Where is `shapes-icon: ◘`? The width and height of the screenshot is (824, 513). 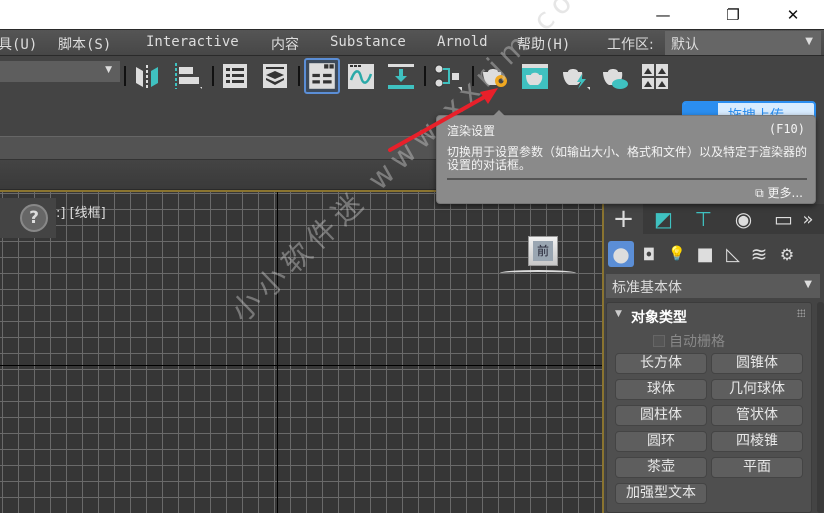
shapes-icon: ◘ is located at coordinates (649, 254).